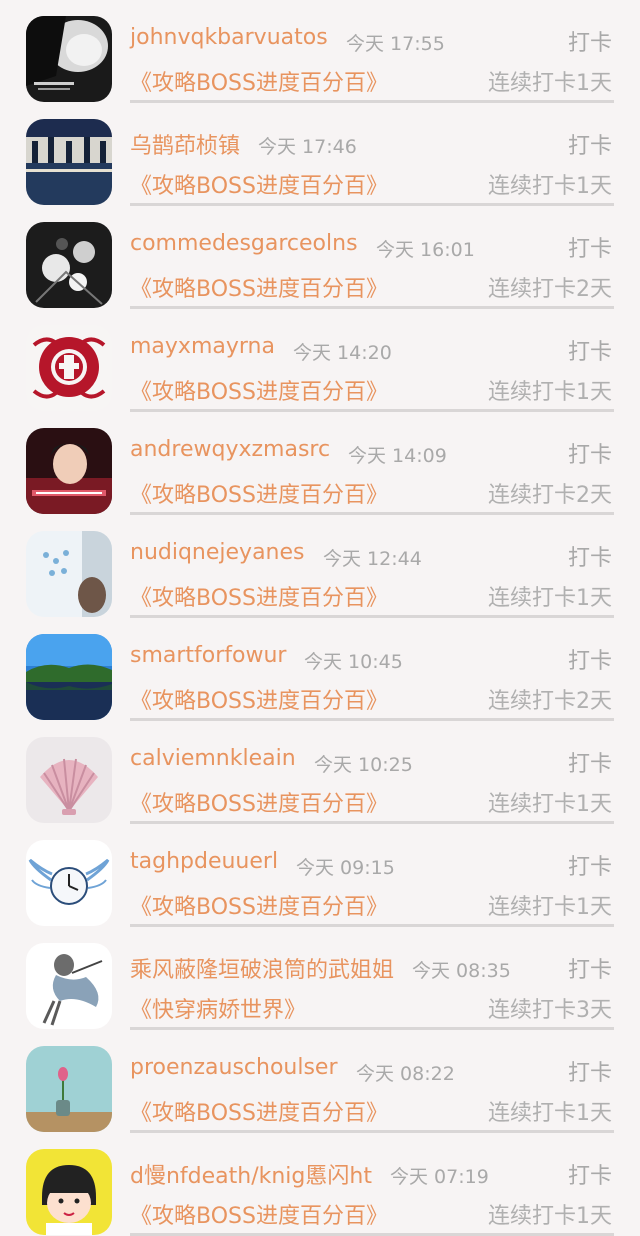 The image size is (640, 1236). I want to click on checkin-time: 今天 08:35, so click(461, 971).